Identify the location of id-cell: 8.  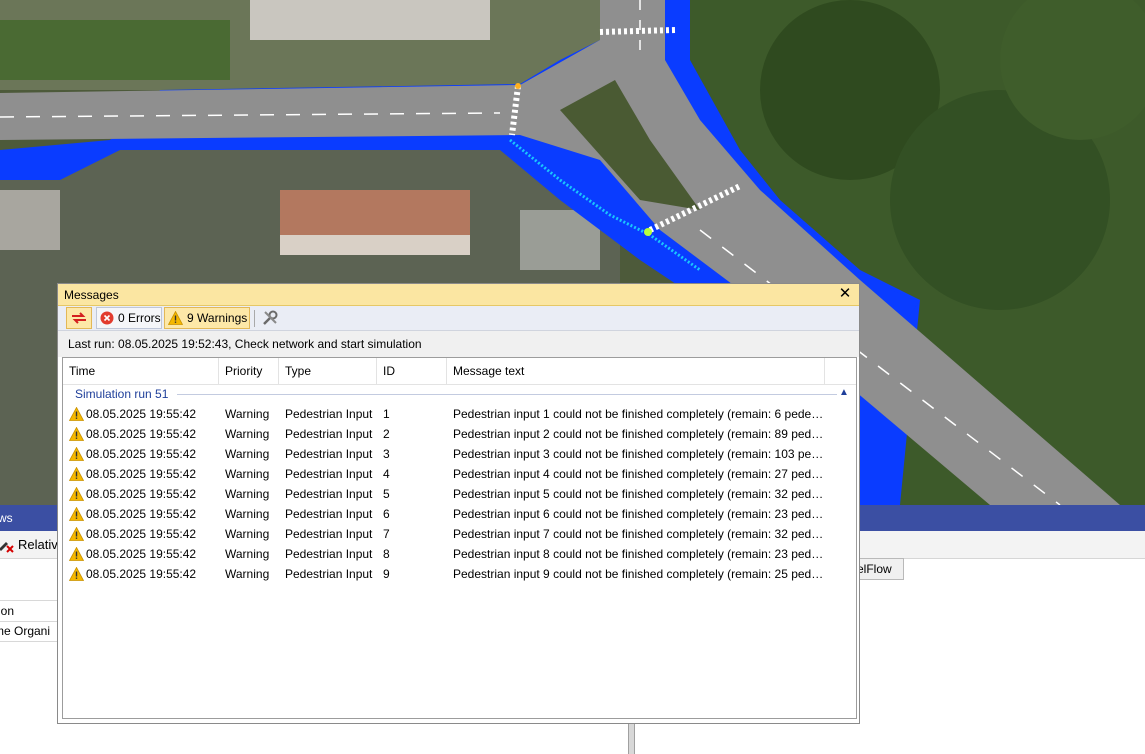
(386, 554).